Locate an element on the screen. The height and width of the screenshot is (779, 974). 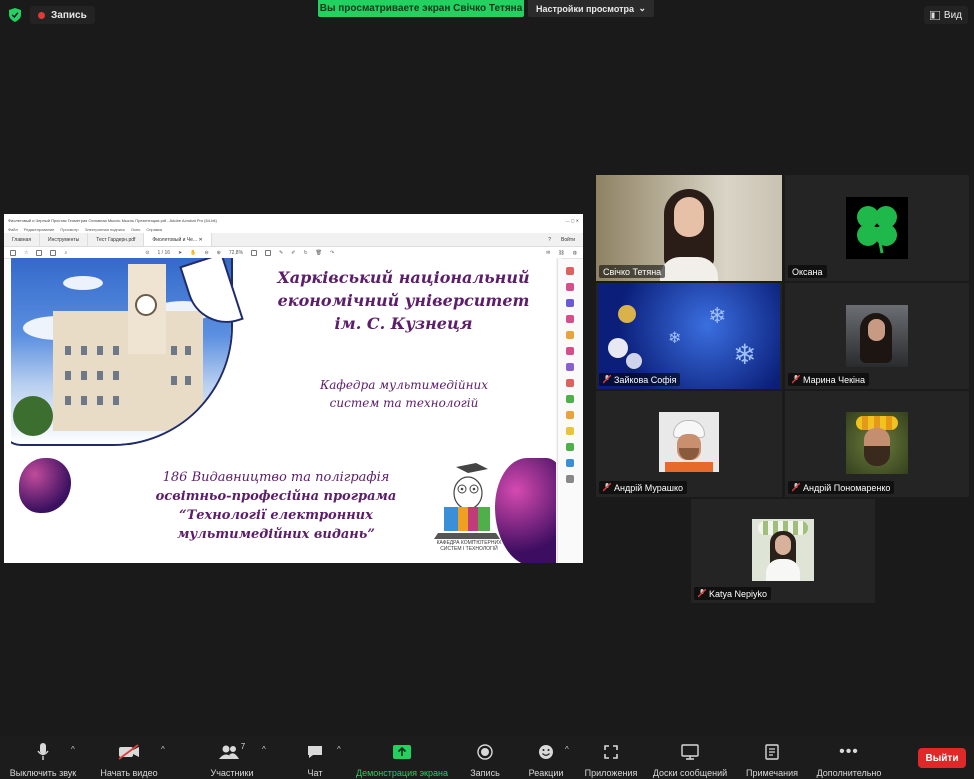
menu-window: Окно is located at coordinates (135, 229).